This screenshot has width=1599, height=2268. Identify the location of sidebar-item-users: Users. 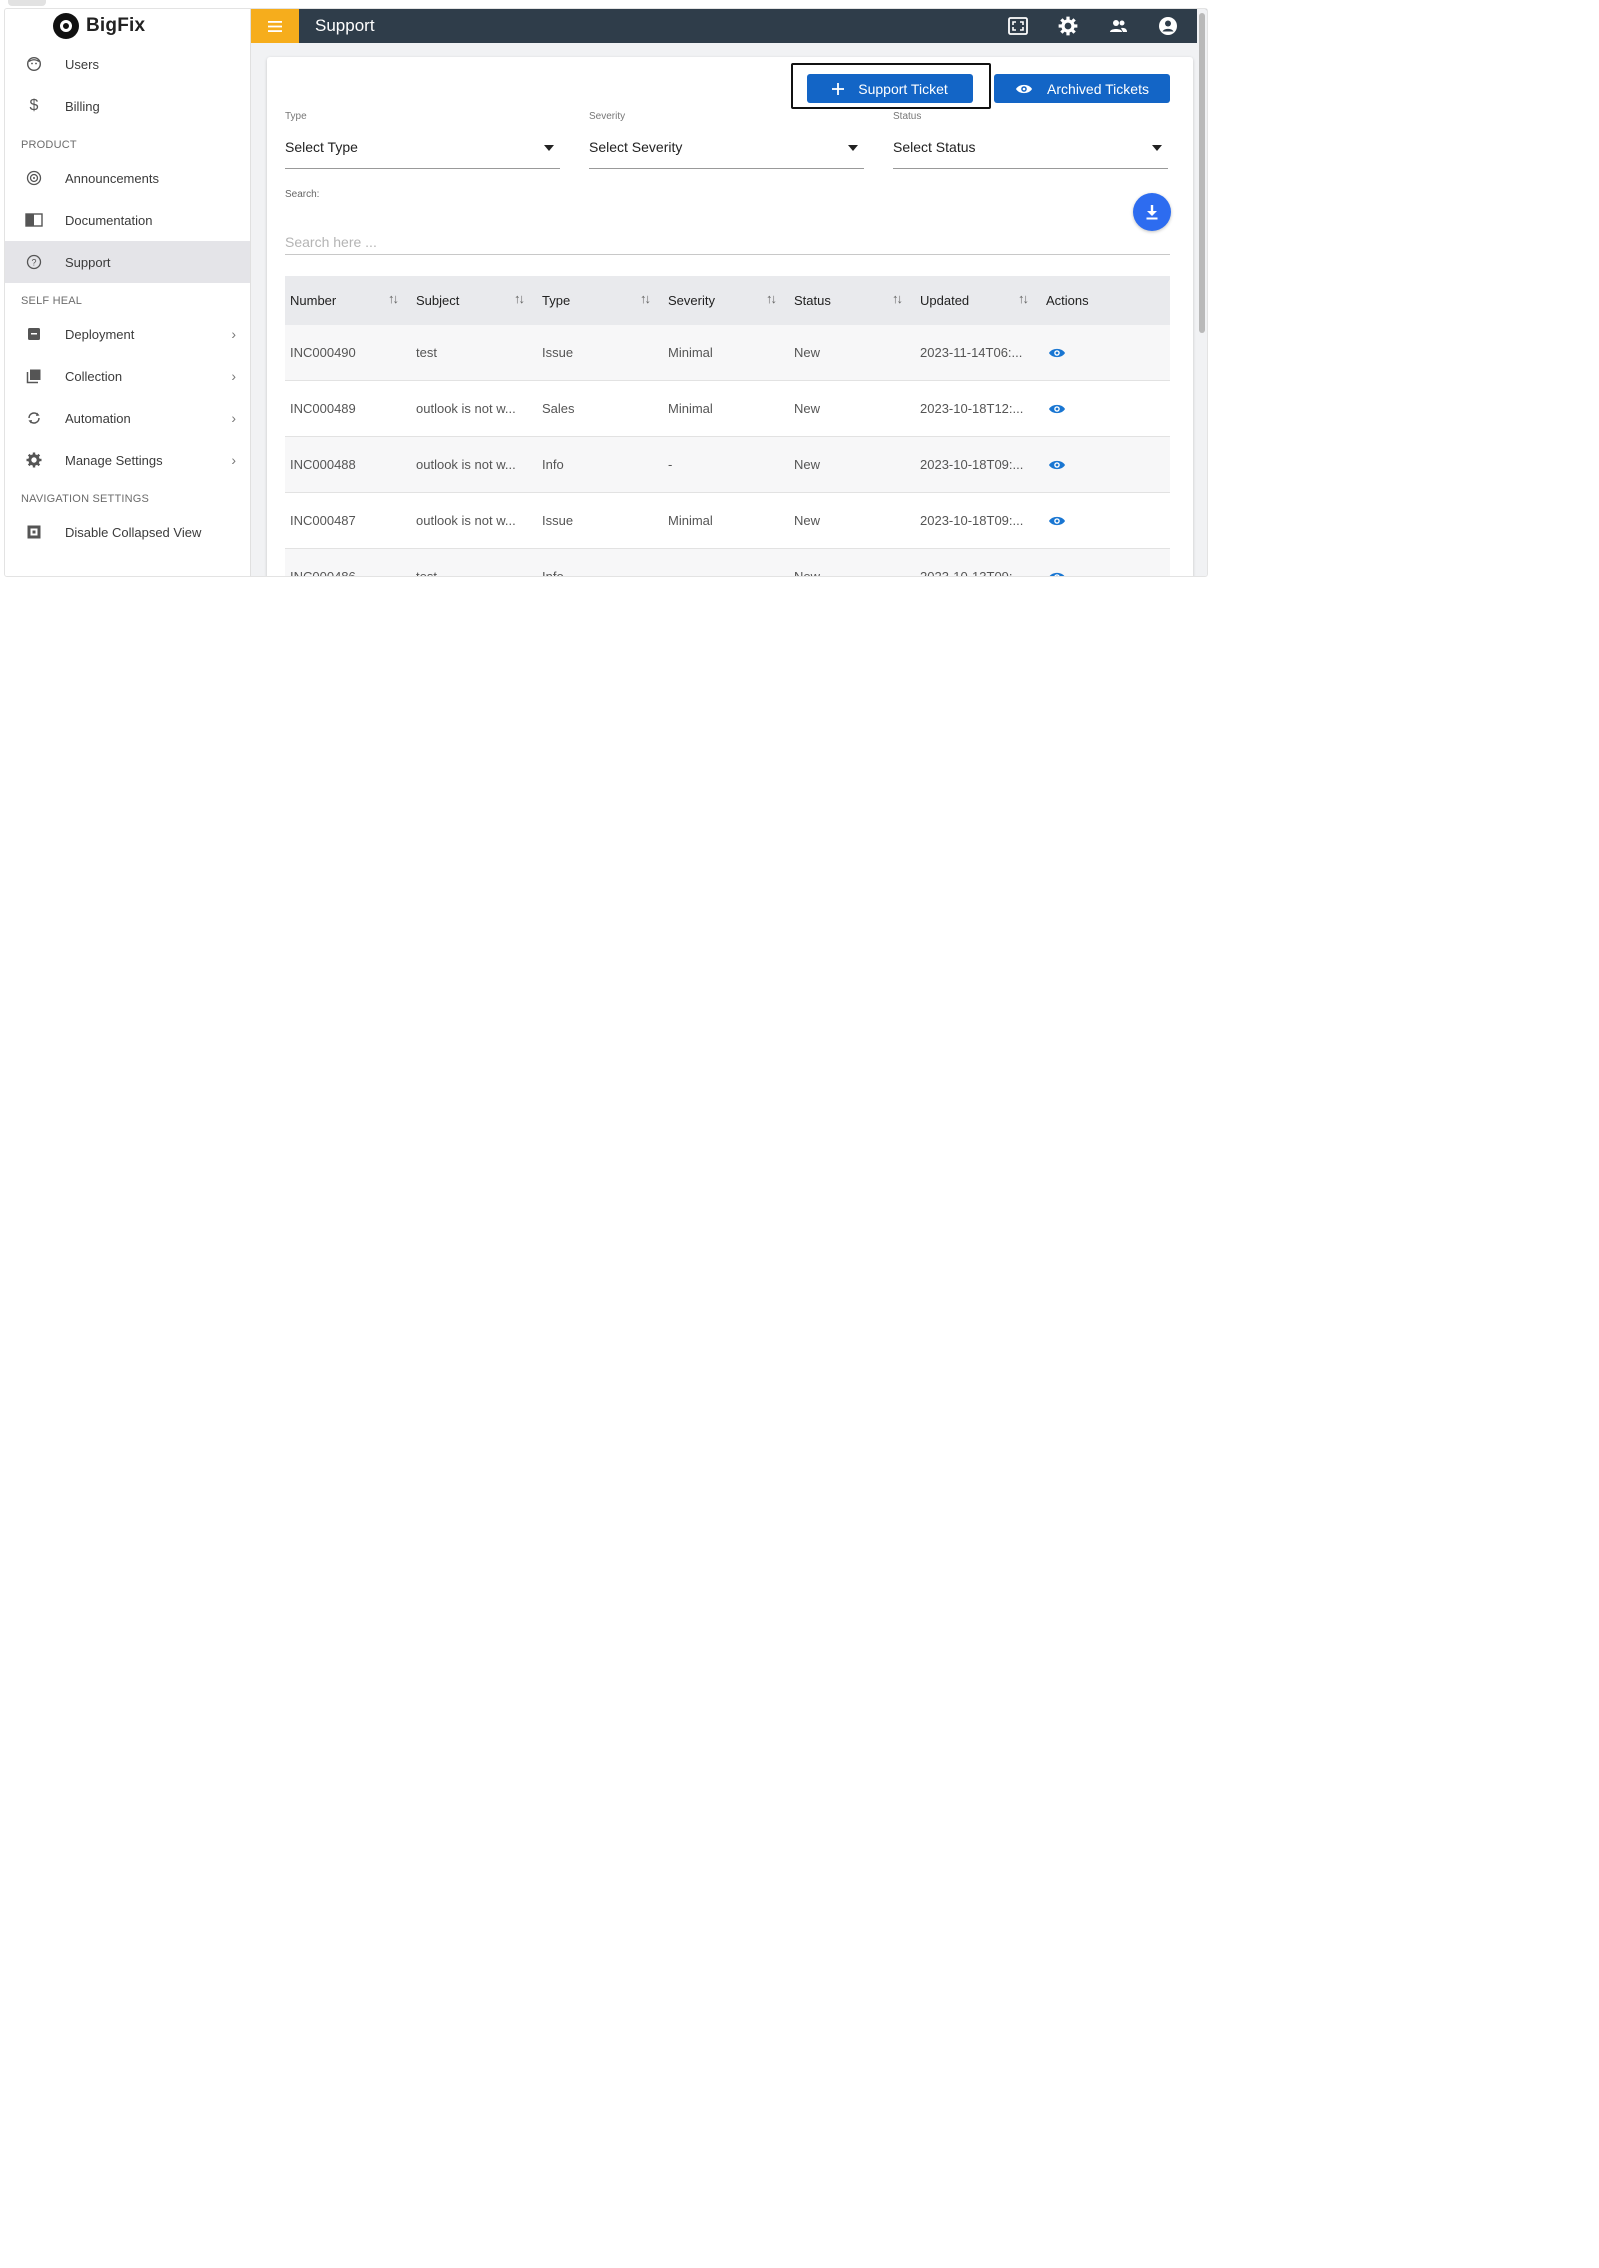
(127, 64).